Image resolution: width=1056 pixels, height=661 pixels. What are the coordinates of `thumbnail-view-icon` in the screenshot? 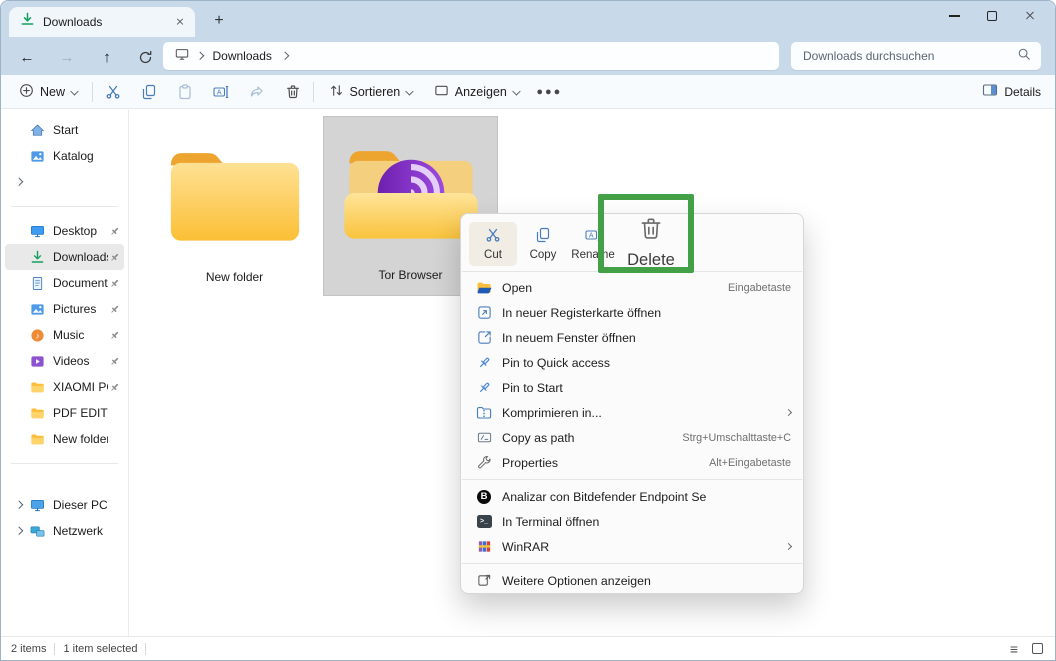 It's located at (1037, 648).